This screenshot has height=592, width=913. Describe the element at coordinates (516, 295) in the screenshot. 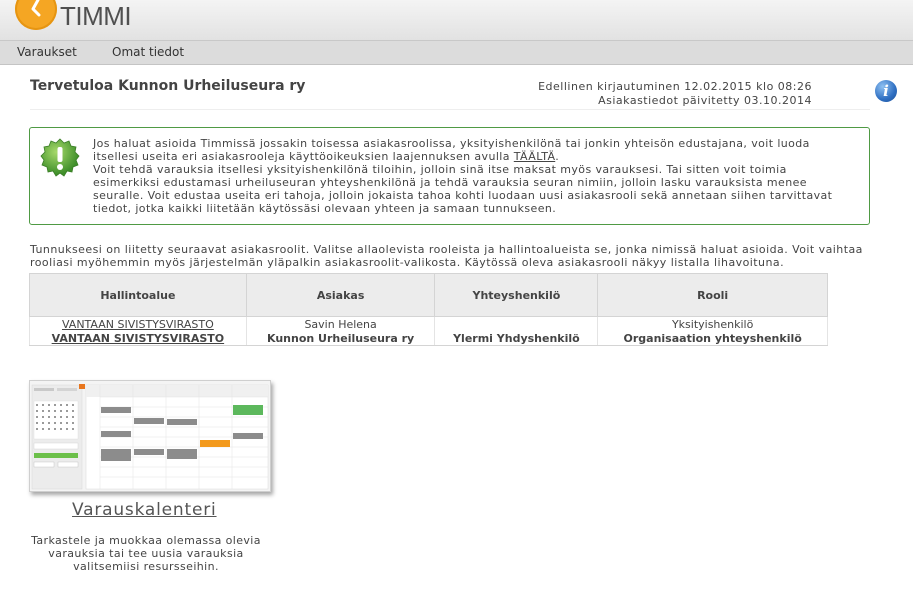

I see `column-header-yhteyshenkilo: Yhteyshenkilö` at that location.